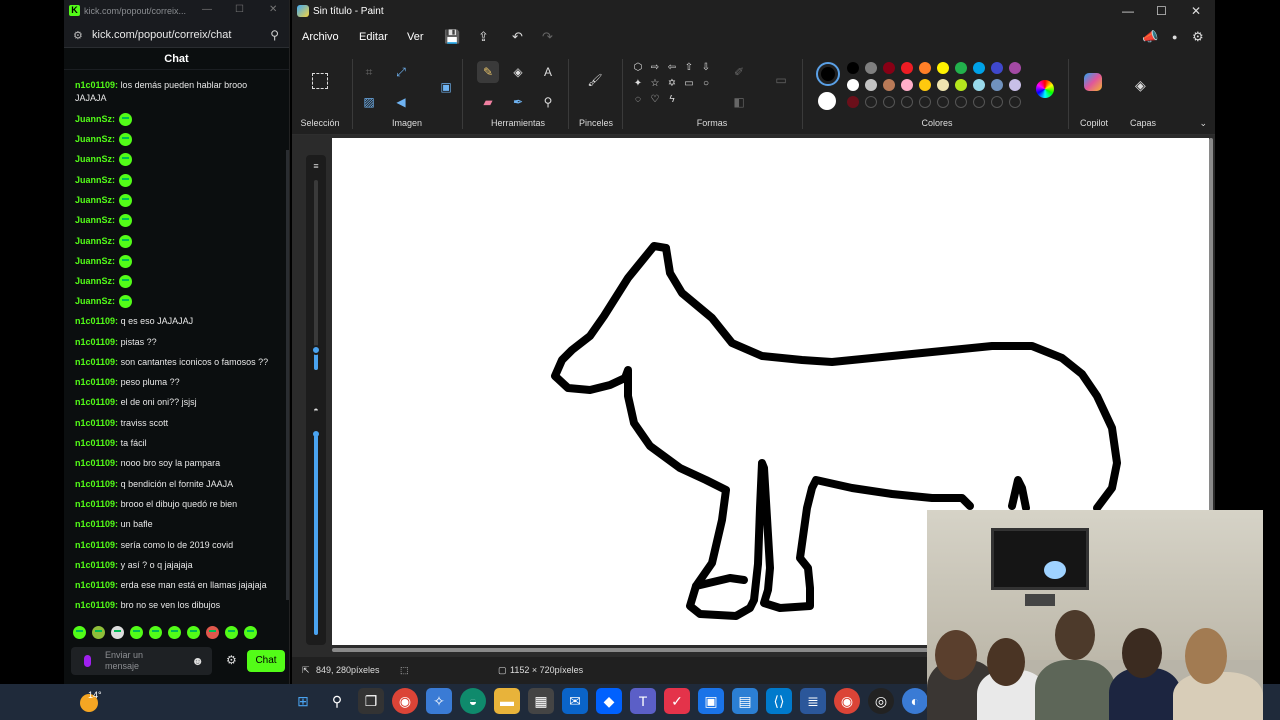 The width and height of the screenshot is (1280, 720). Describe the element at coordinates (439, 701) in the screenshot. I see `copilot-icon: ✧` at that location.